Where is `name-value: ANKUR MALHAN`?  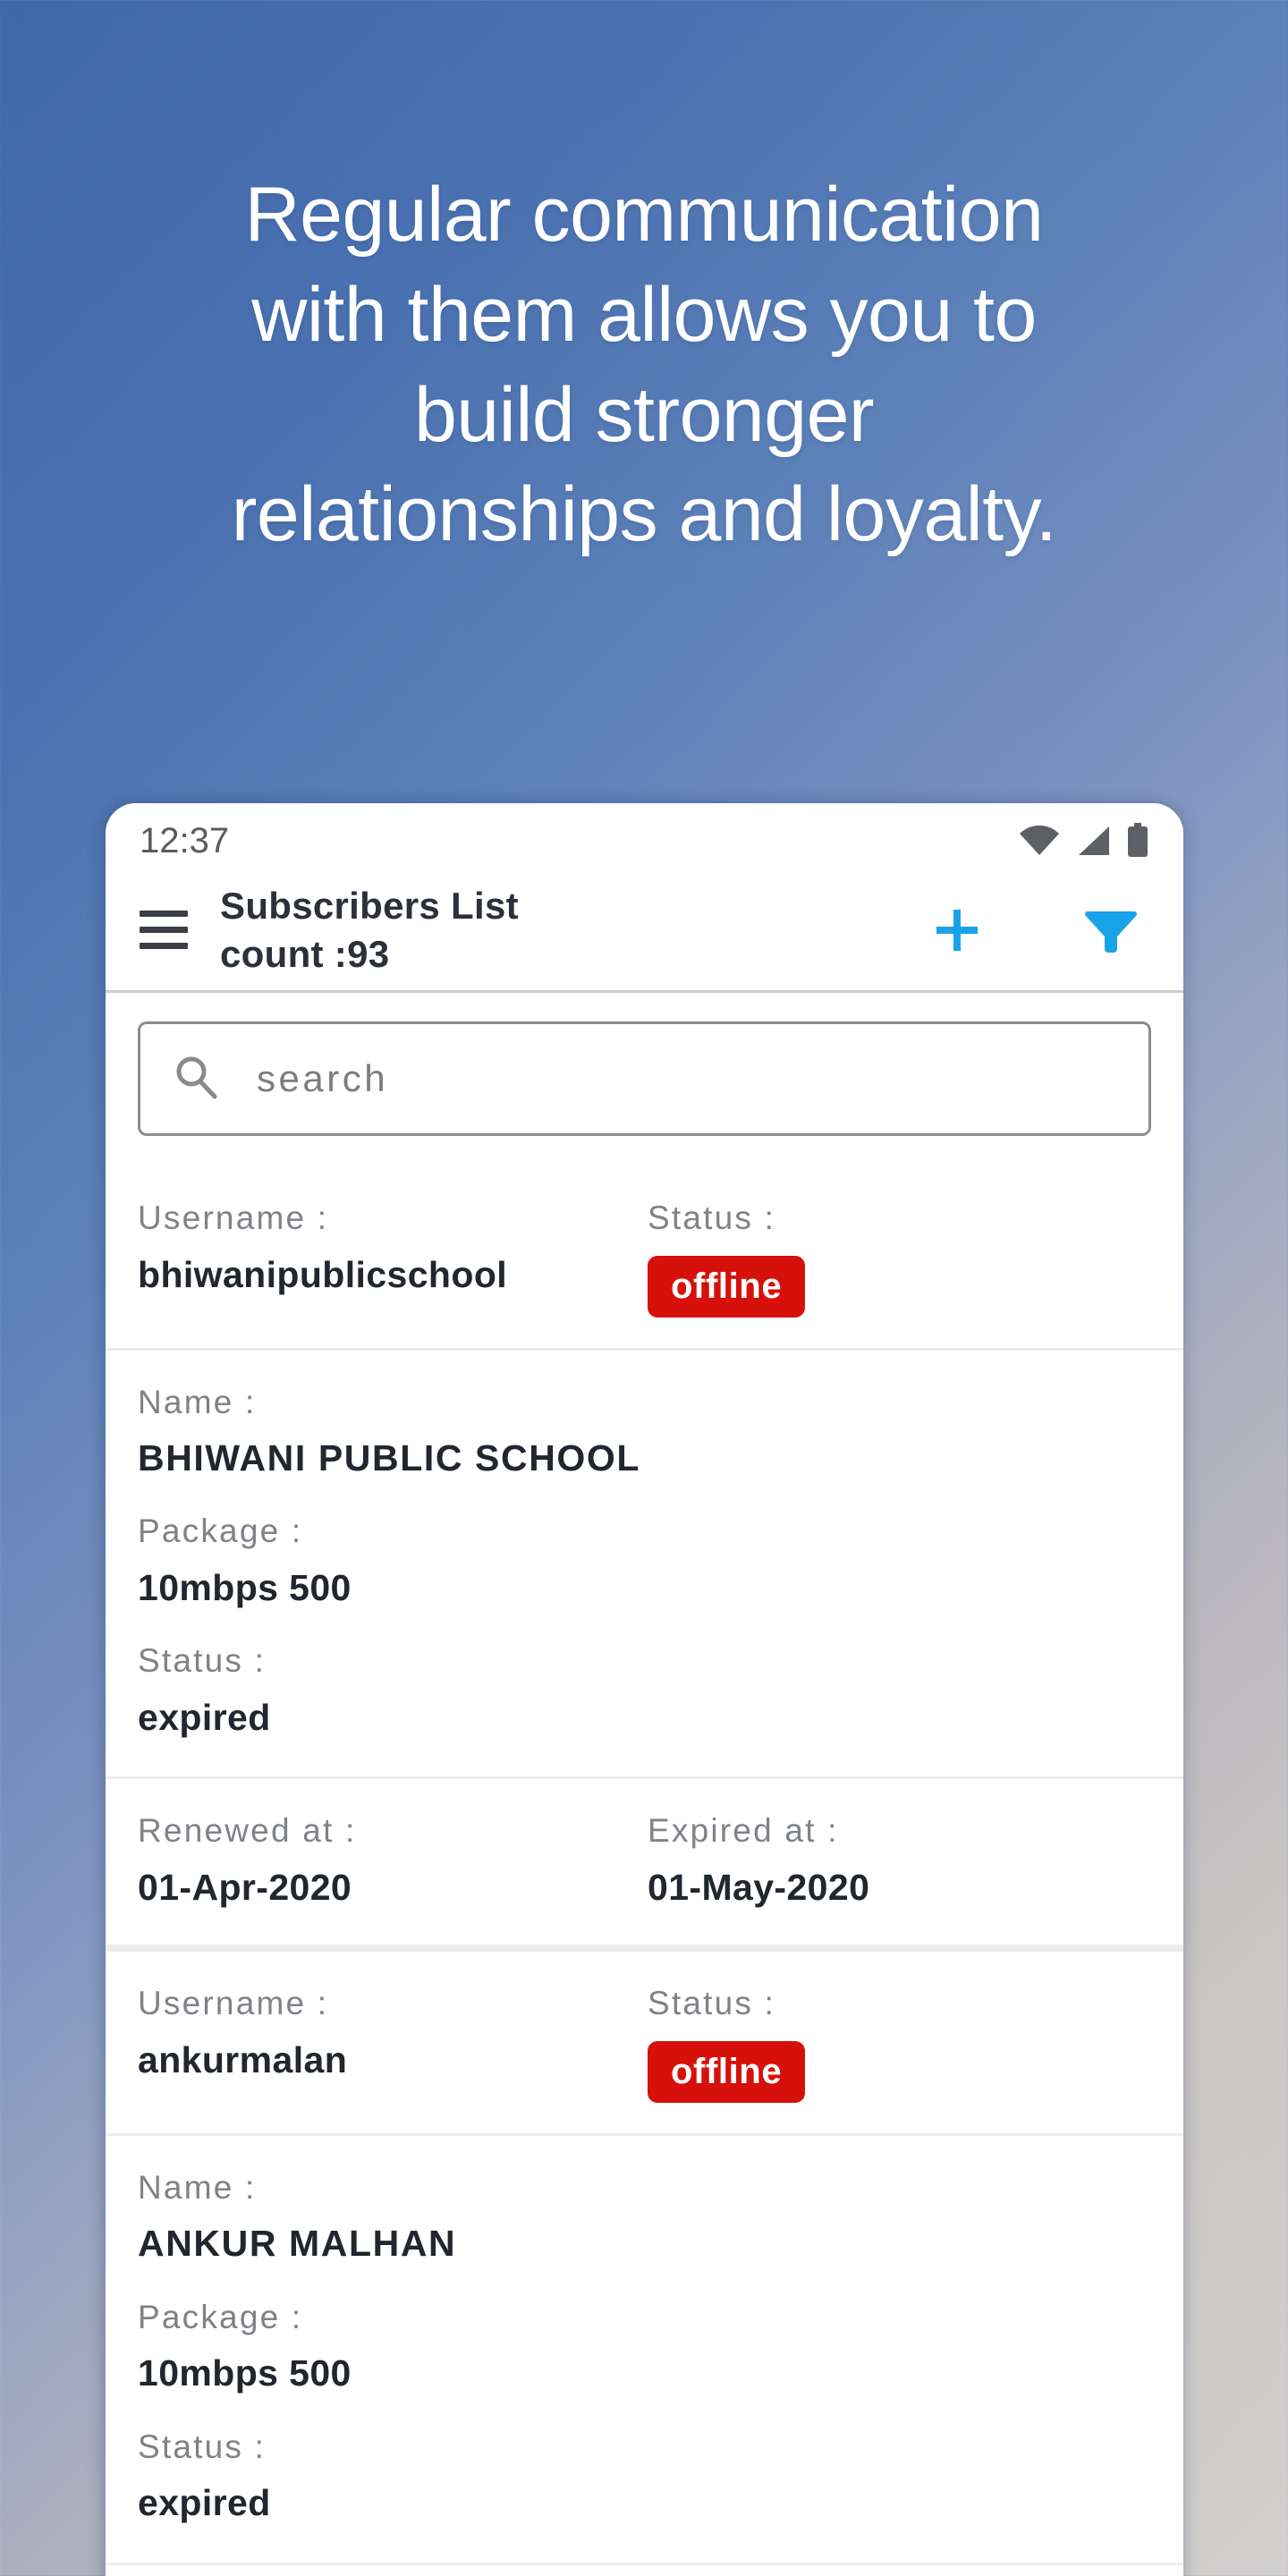
name-value: ANKUR MALHAN is located at coordinates (297, 2244).